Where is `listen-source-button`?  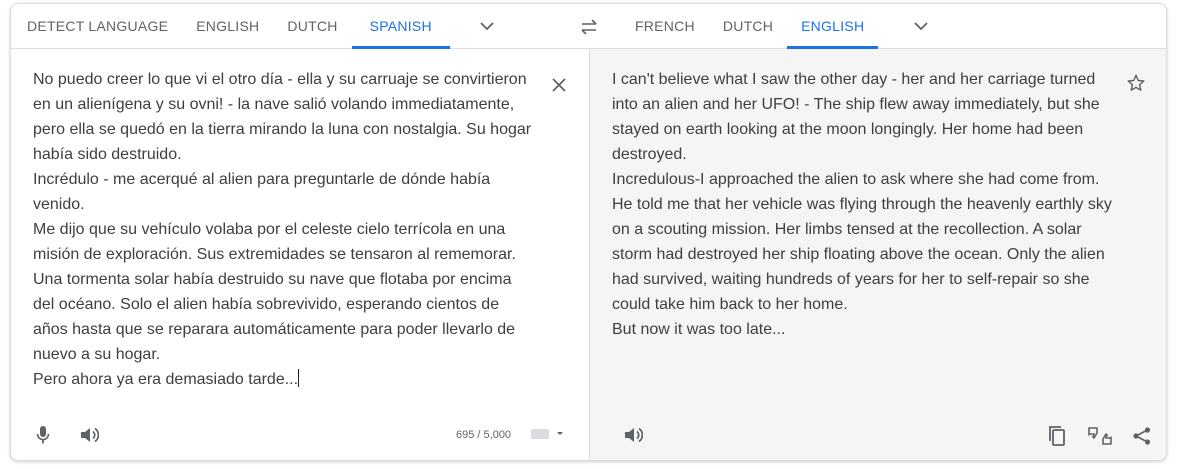
listen-source-button is located at coordinates (89, 435).